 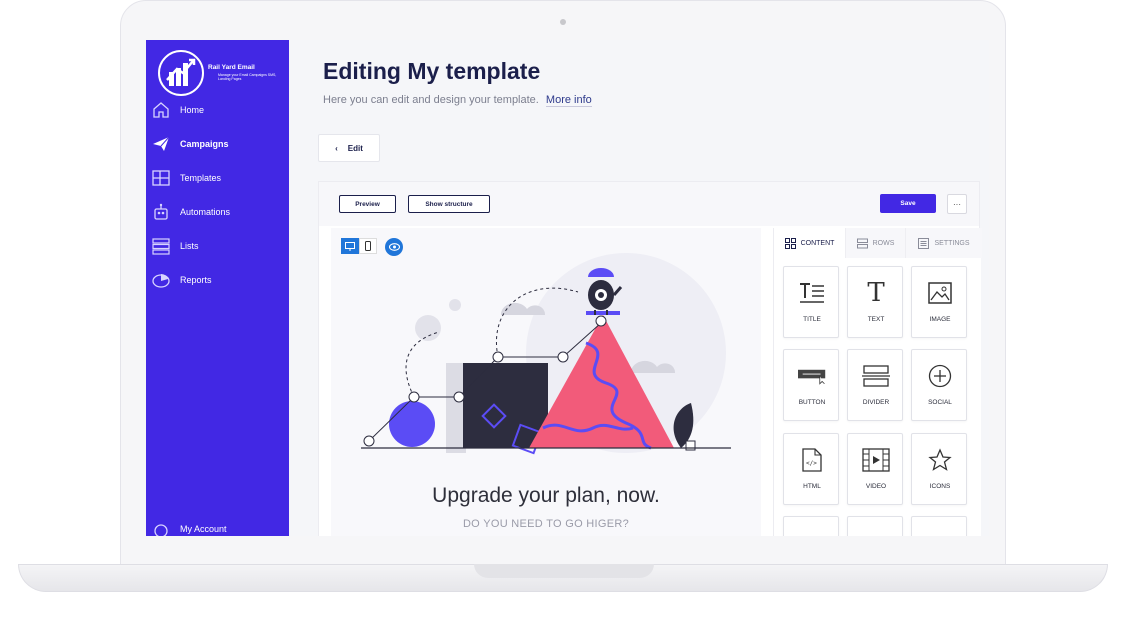 I want to click on back-edit-button: ‹ Edit, so click(x=349, y=148).